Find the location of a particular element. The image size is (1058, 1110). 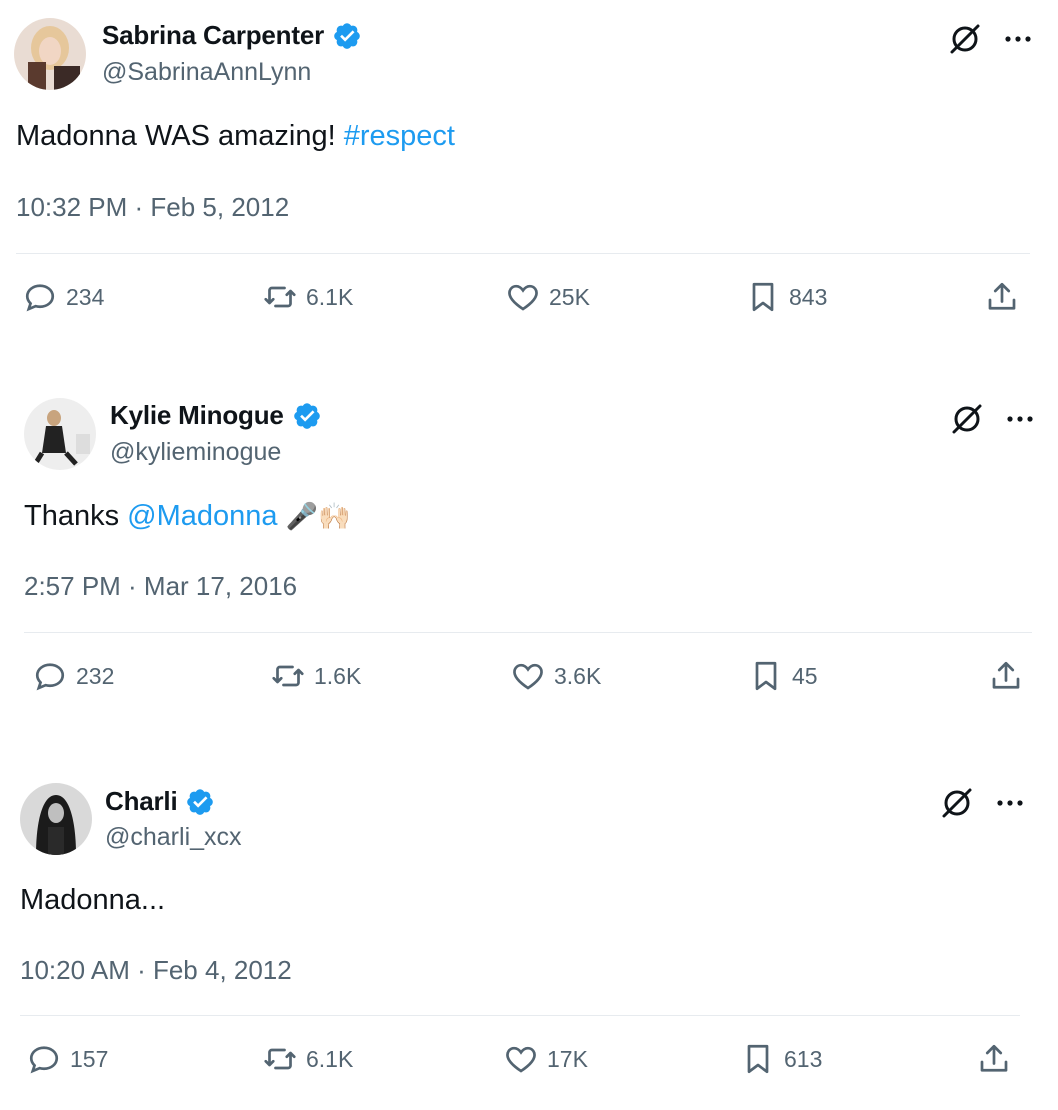

bookmark-icon is located at coordinates (758, 1059).